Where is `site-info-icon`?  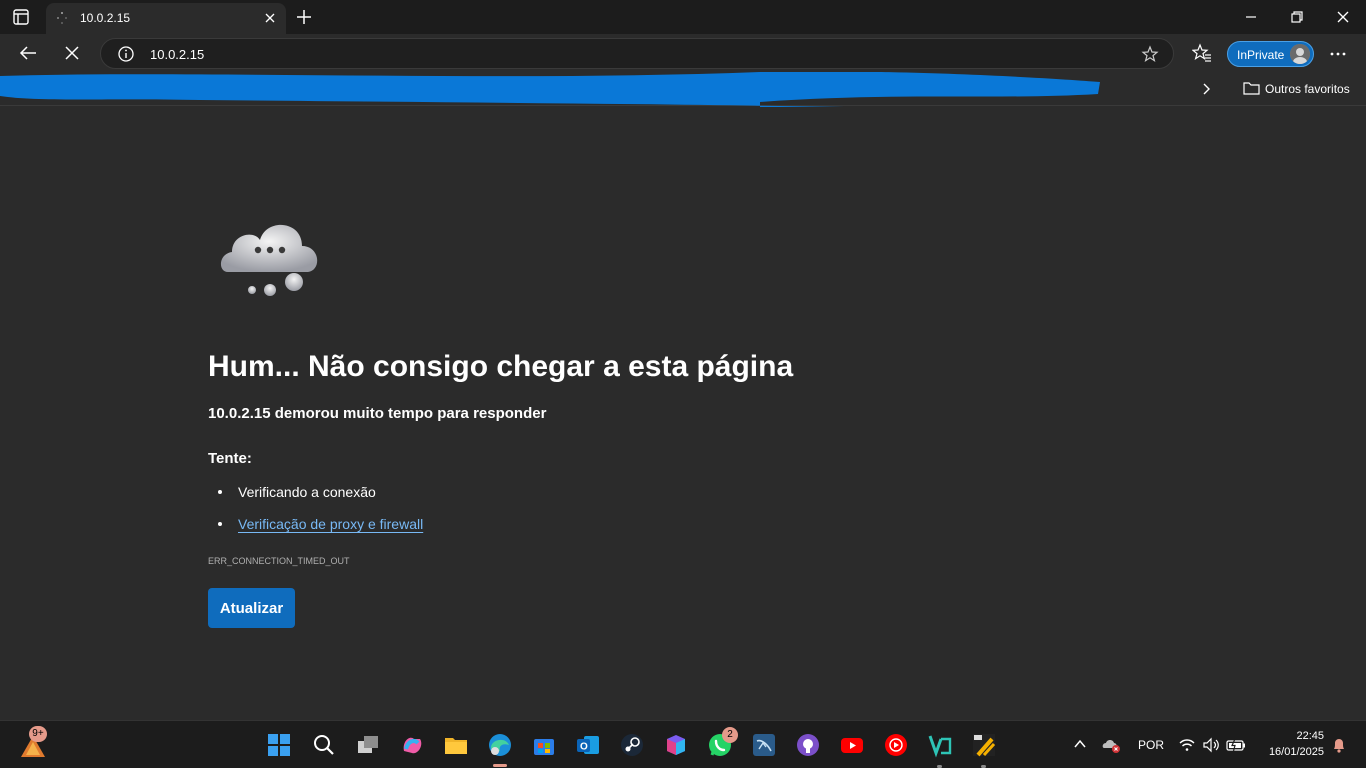
site-info-icon is located at coordinates (126, 54).